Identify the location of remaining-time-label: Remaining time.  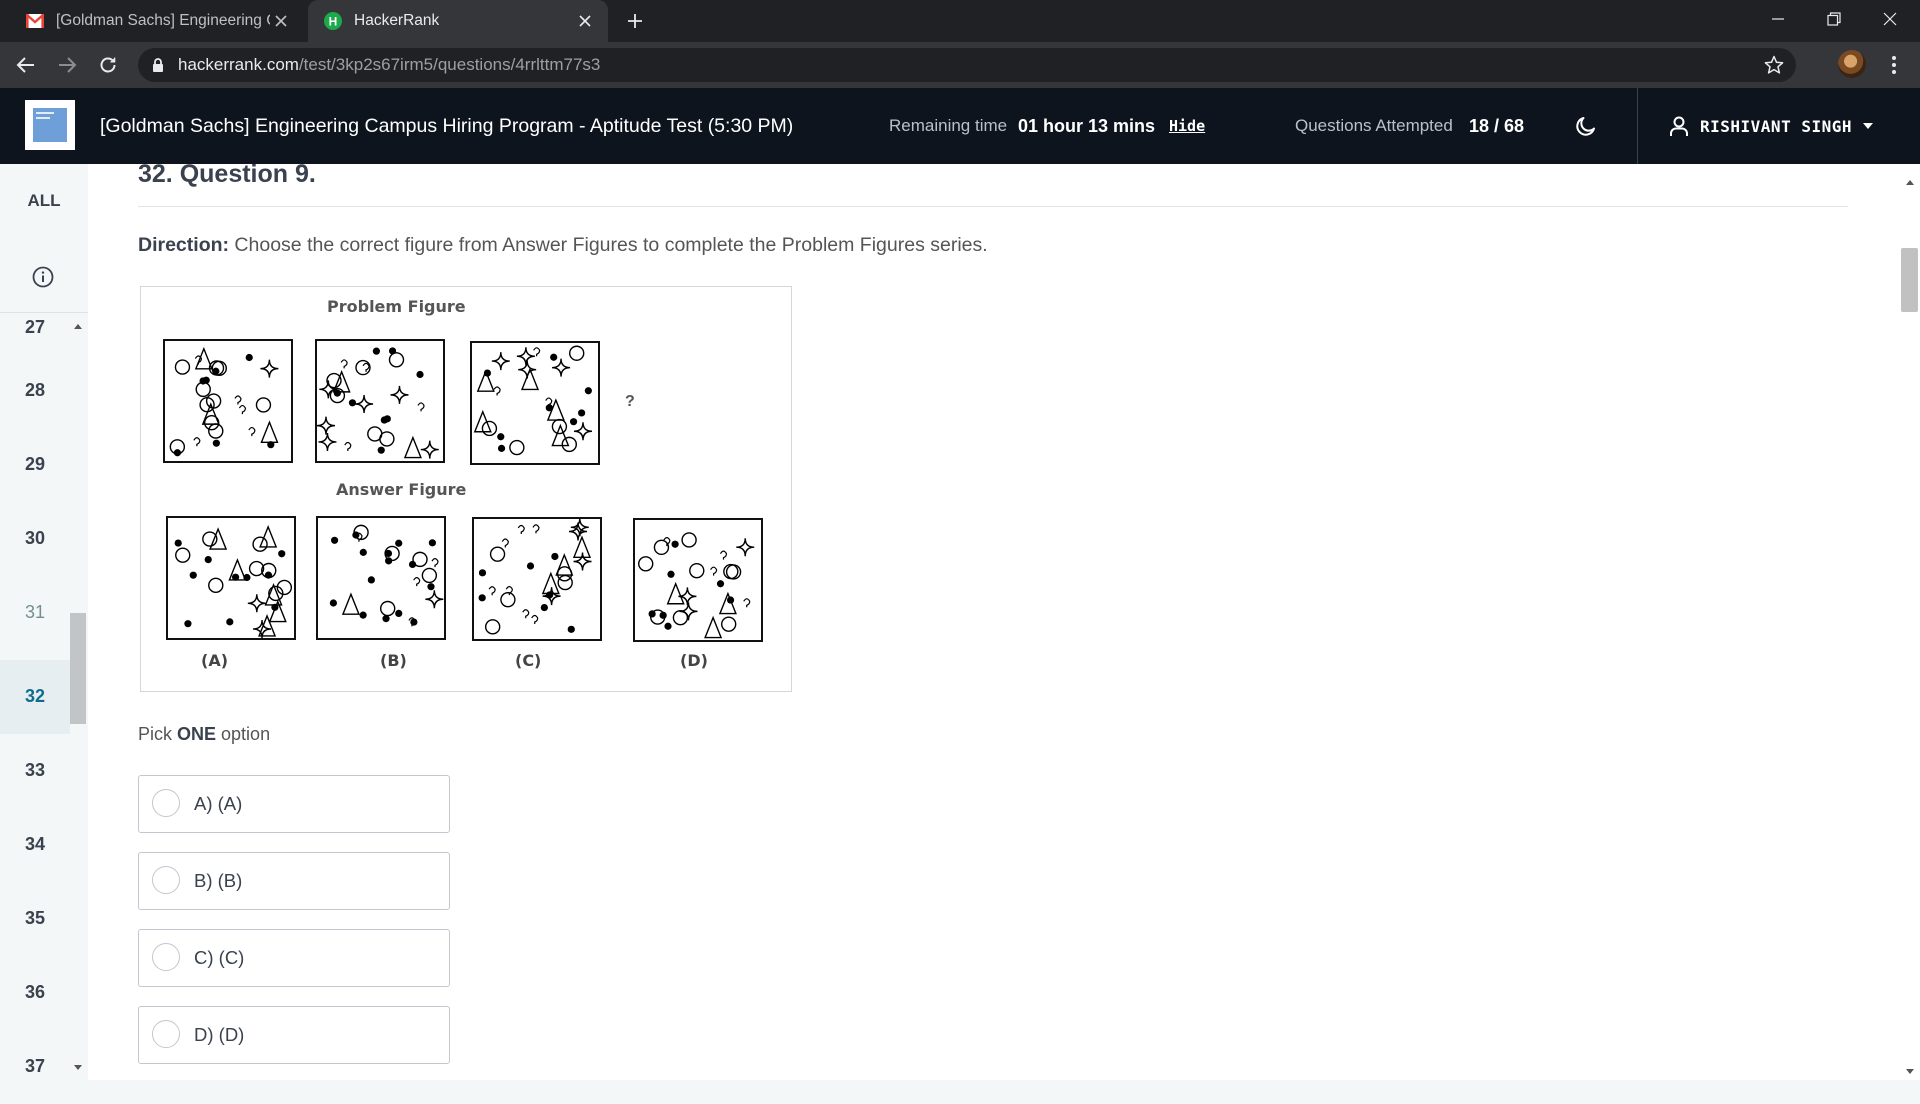
(948, 125).